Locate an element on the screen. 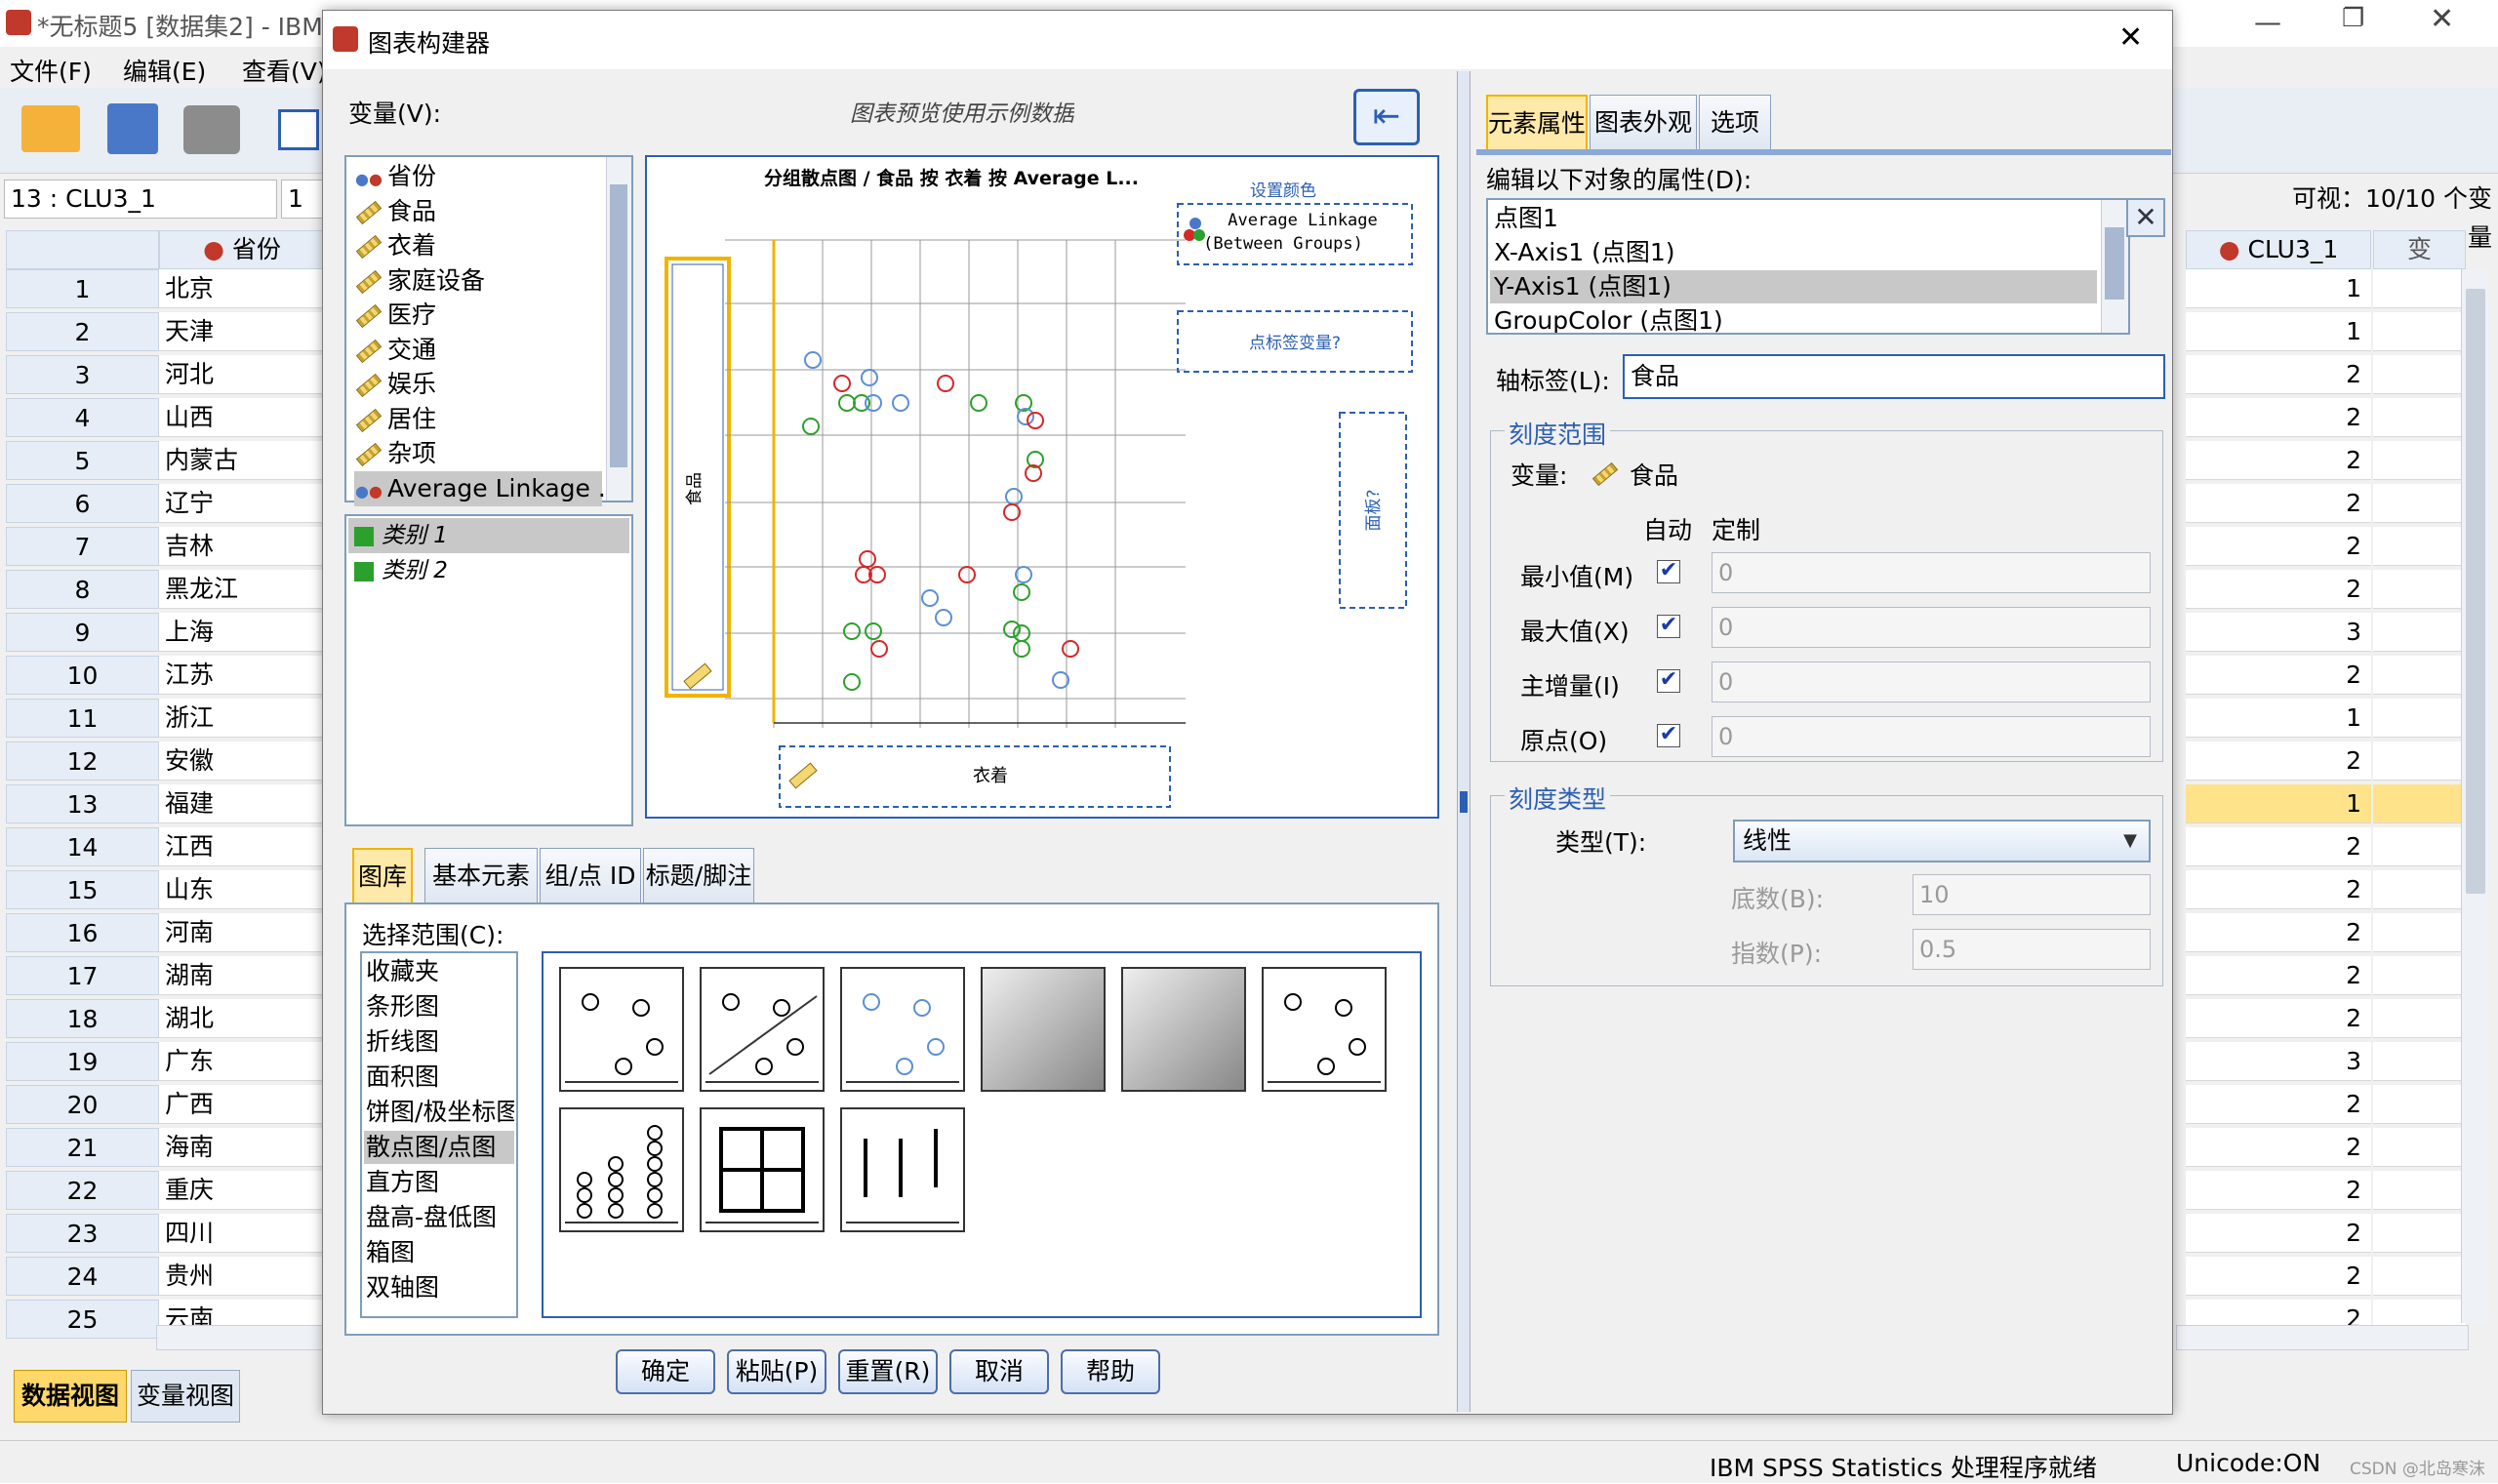  scale-type-select: 线性 ▼ is located at coordinates (1942, 841).